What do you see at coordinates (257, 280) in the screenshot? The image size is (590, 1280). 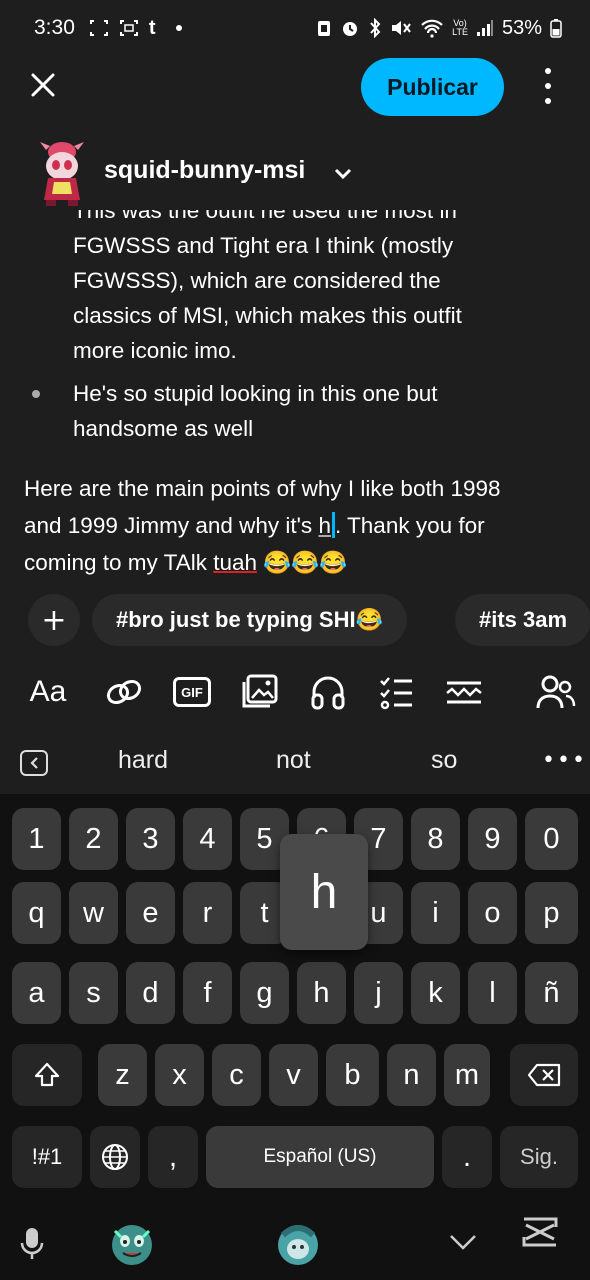 I see `list-item-line: FGWSSS), which are considered the` at bounding box center [257, 280].